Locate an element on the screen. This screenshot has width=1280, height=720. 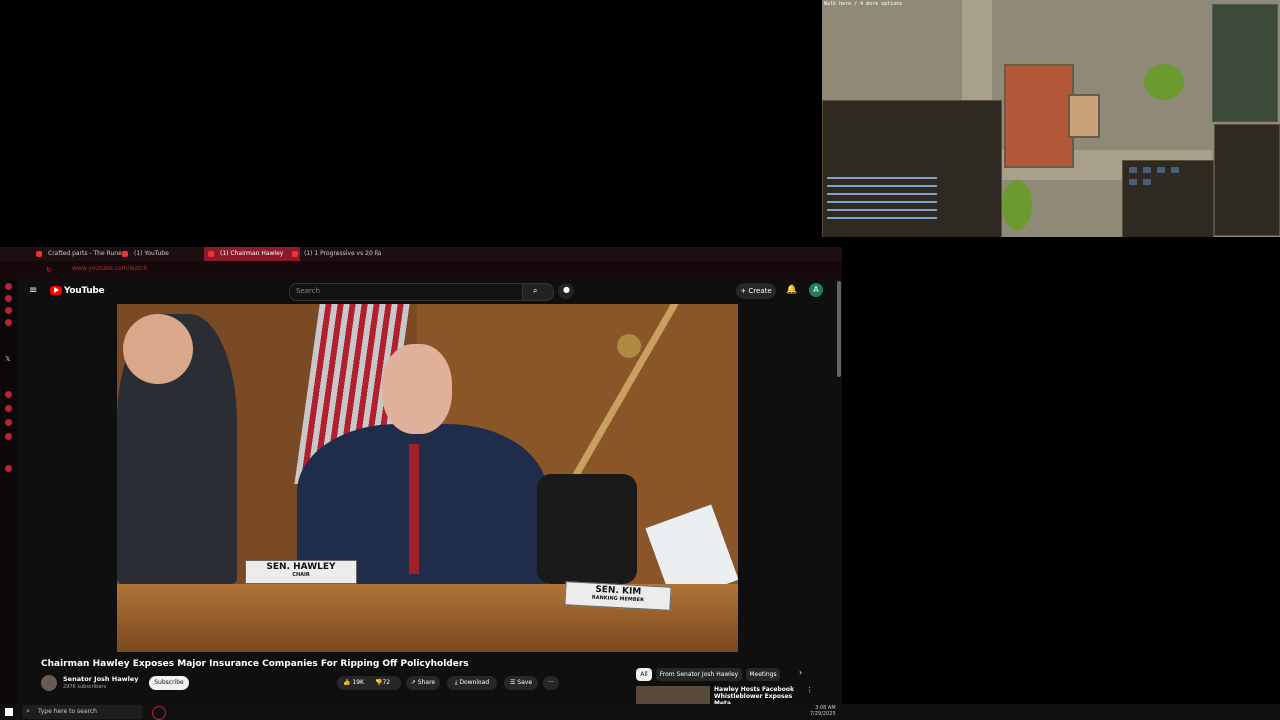
chip-meetings: Meetings is located at coordinates (763, 674).